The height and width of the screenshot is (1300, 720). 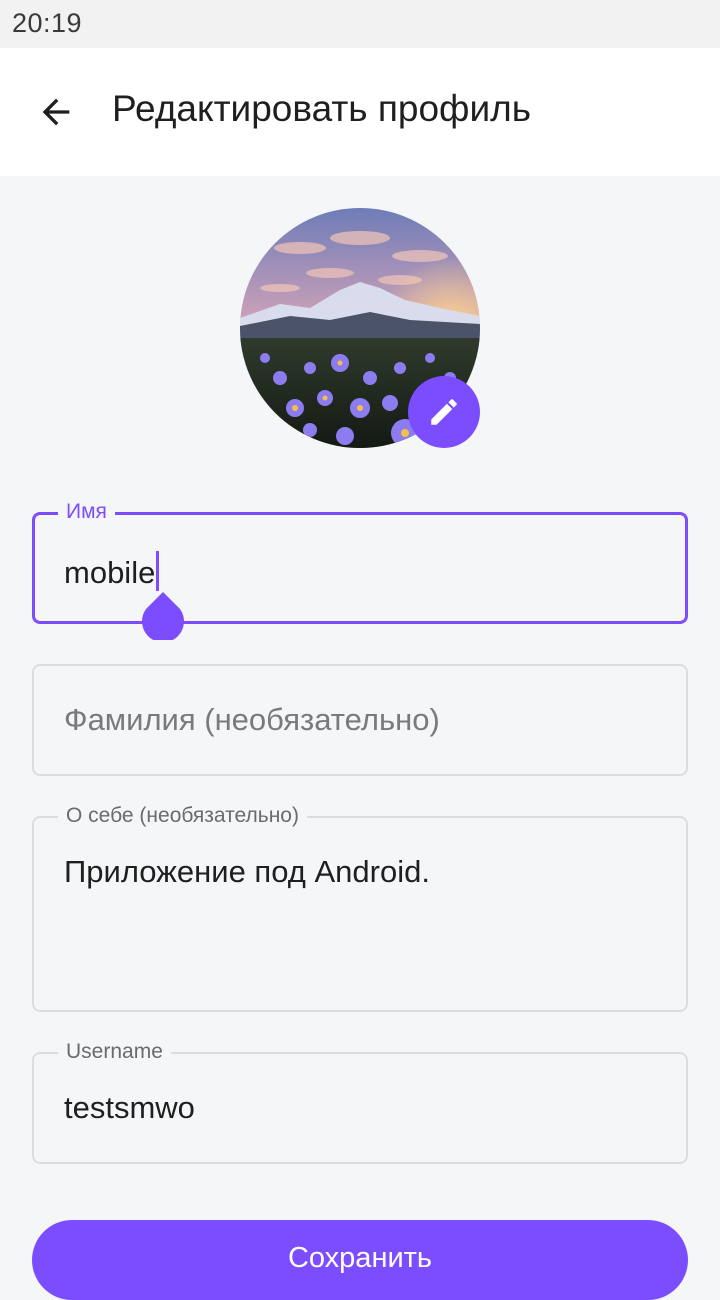 I want to click on arrow-back-icon, so click(x=56, y=112).